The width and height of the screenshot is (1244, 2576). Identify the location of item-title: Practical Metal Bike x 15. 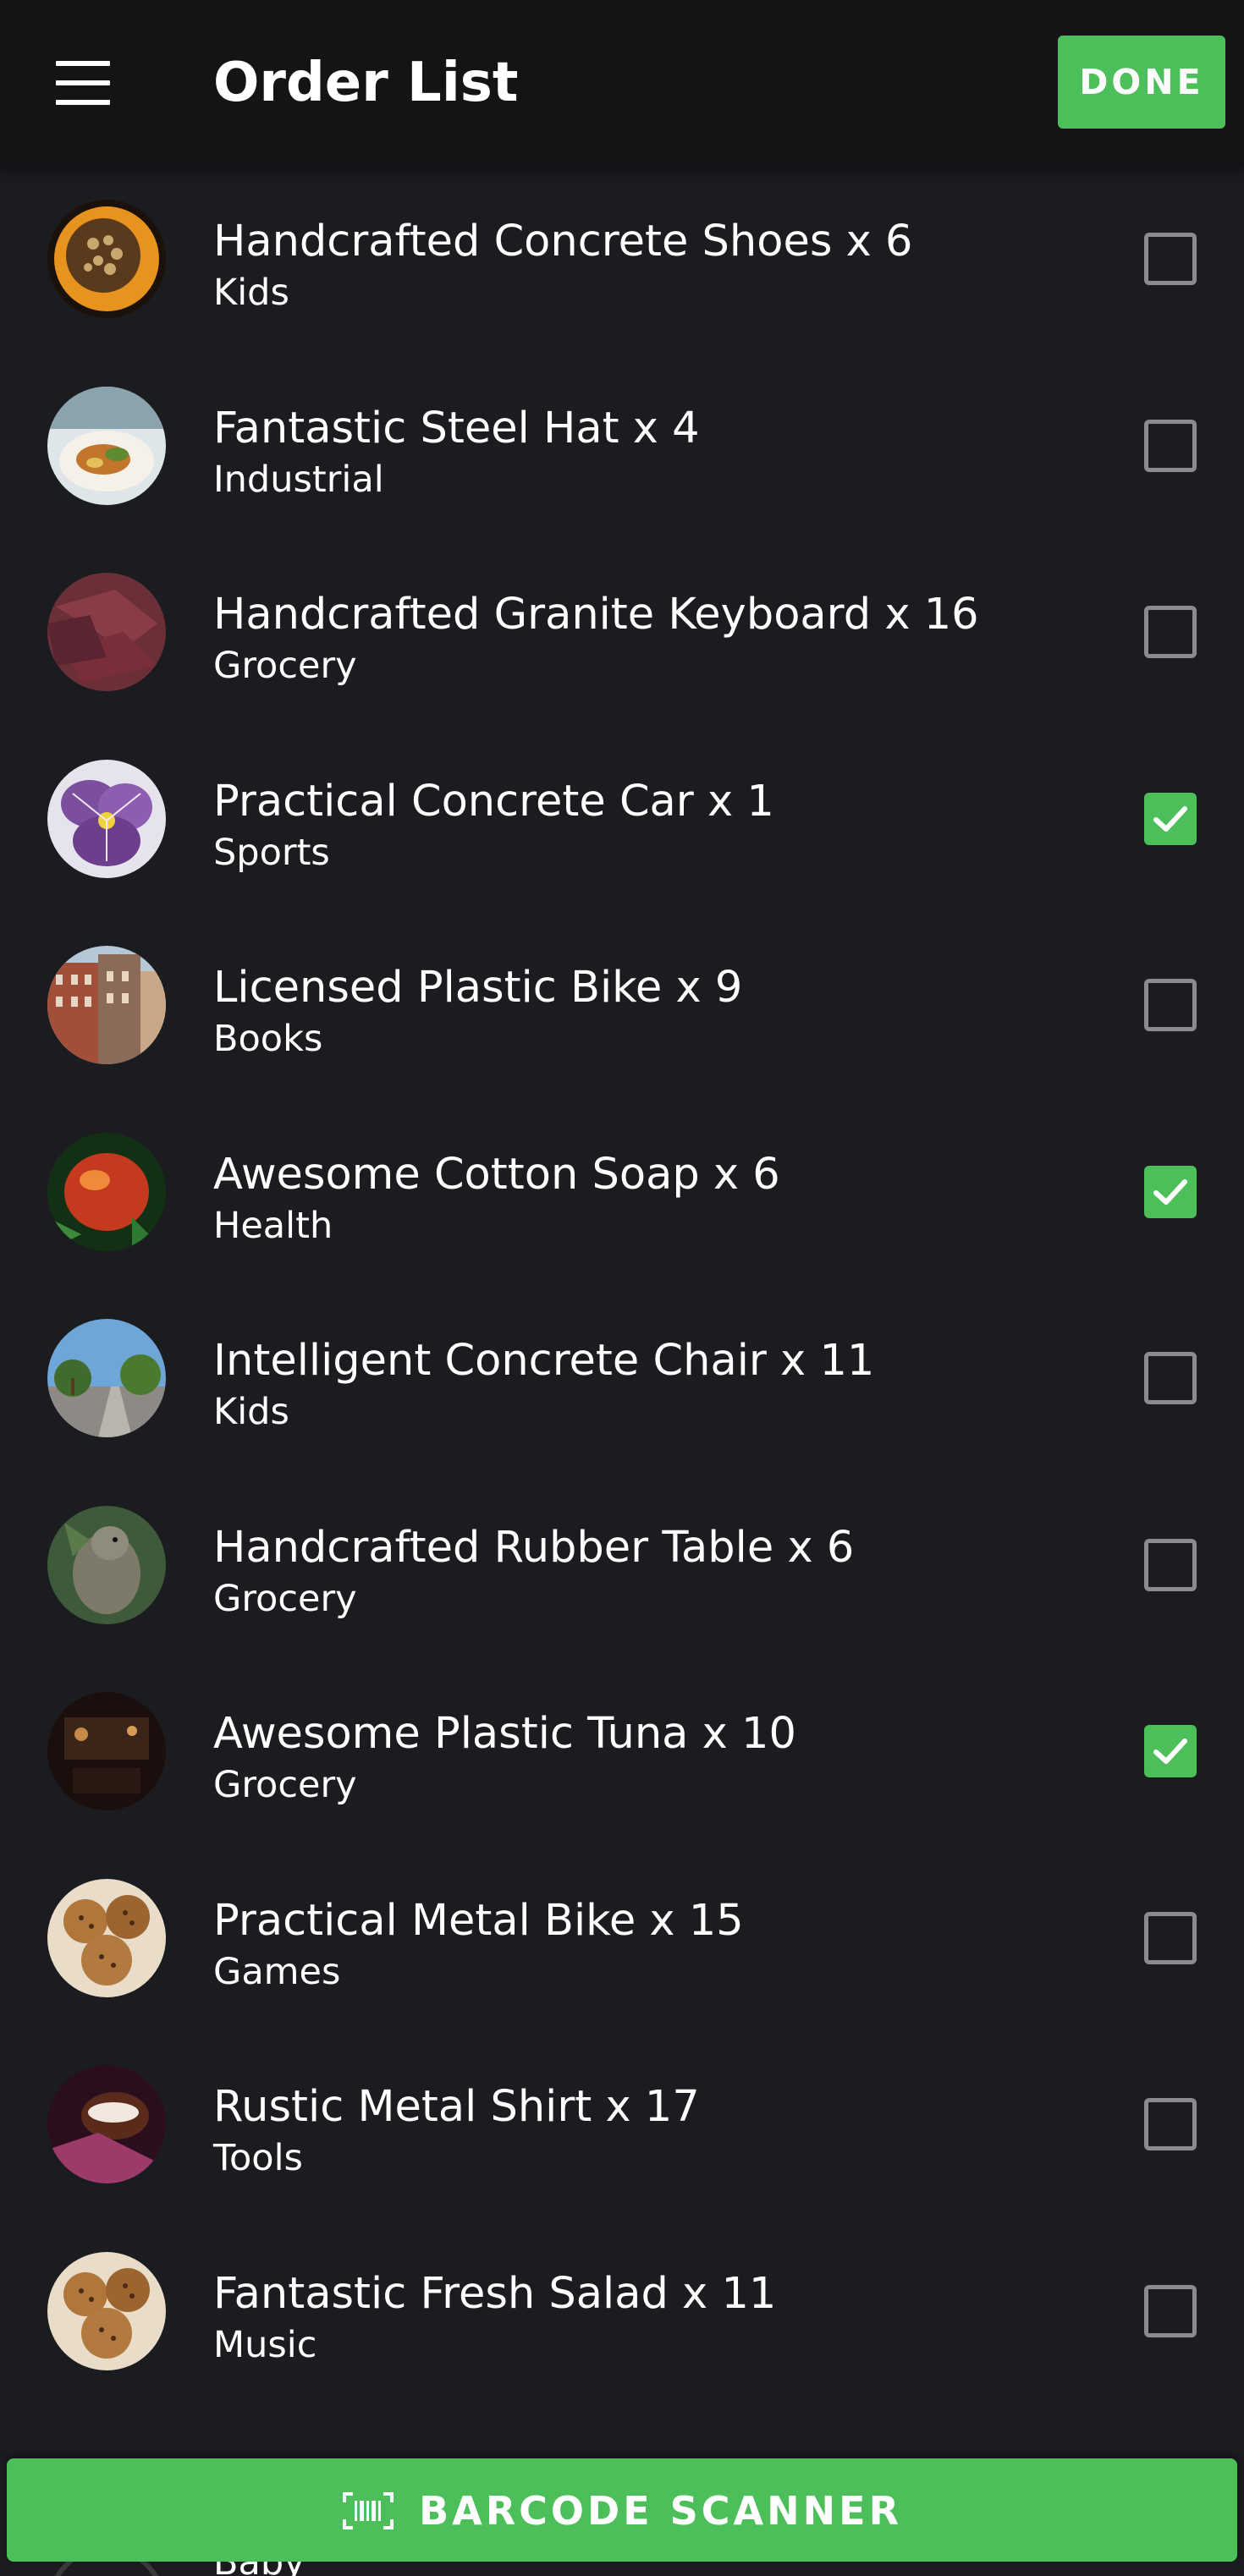
(479, 1920).